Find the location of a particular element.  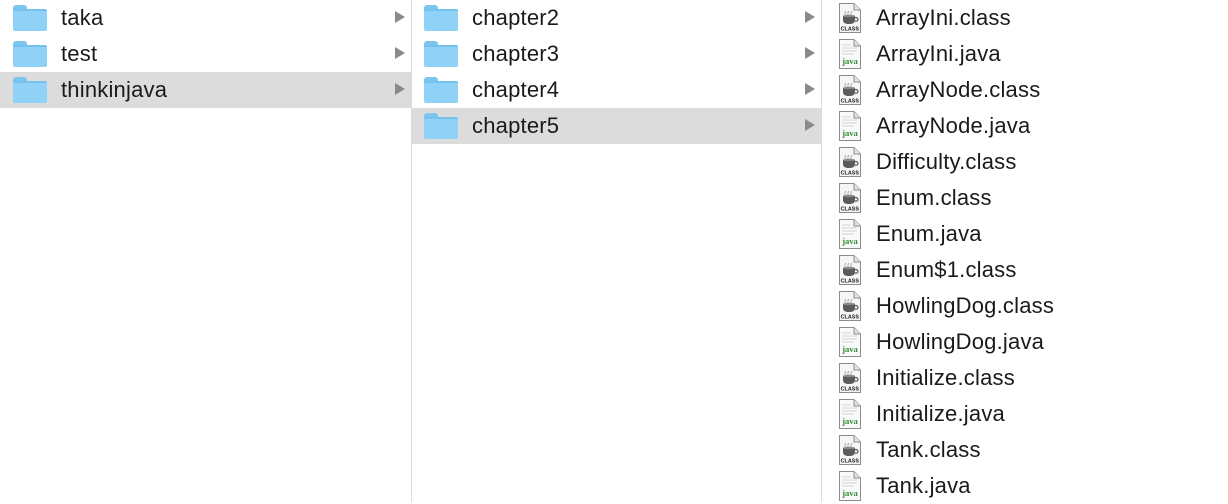

file-name: ArrayIni.java is located at coordinates (938, 53).